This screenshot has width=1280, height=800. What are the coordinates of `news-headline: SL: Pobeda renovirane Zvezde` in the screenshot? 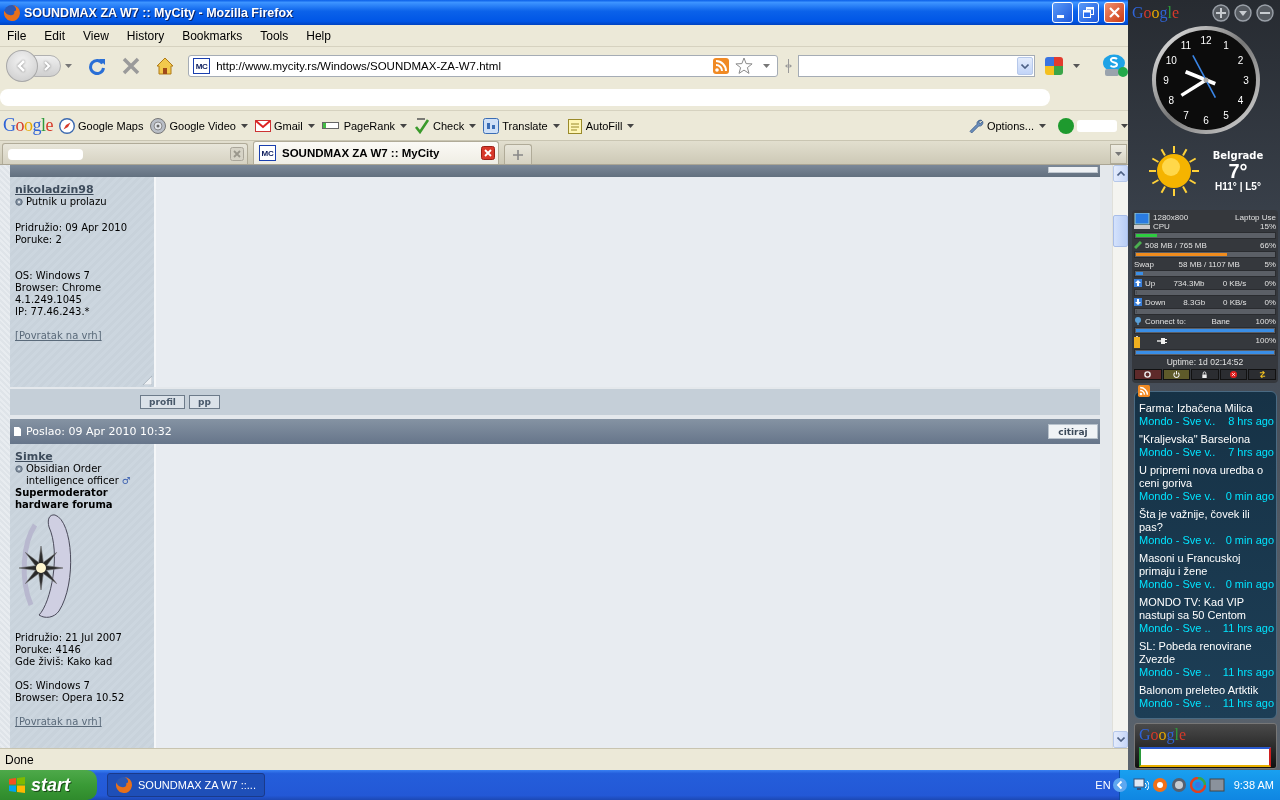 It's located at (1206, 653).